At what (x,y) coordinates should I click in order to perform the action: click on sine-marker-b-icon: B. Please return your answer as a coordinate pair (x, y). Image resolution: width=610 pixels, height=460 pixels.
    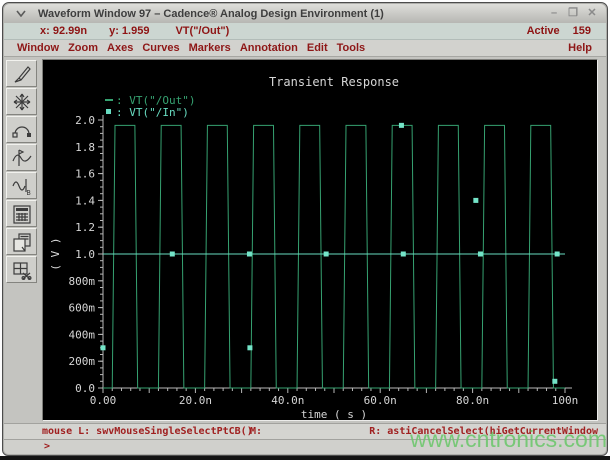
    Looking at the image, I should click on (20, 187).